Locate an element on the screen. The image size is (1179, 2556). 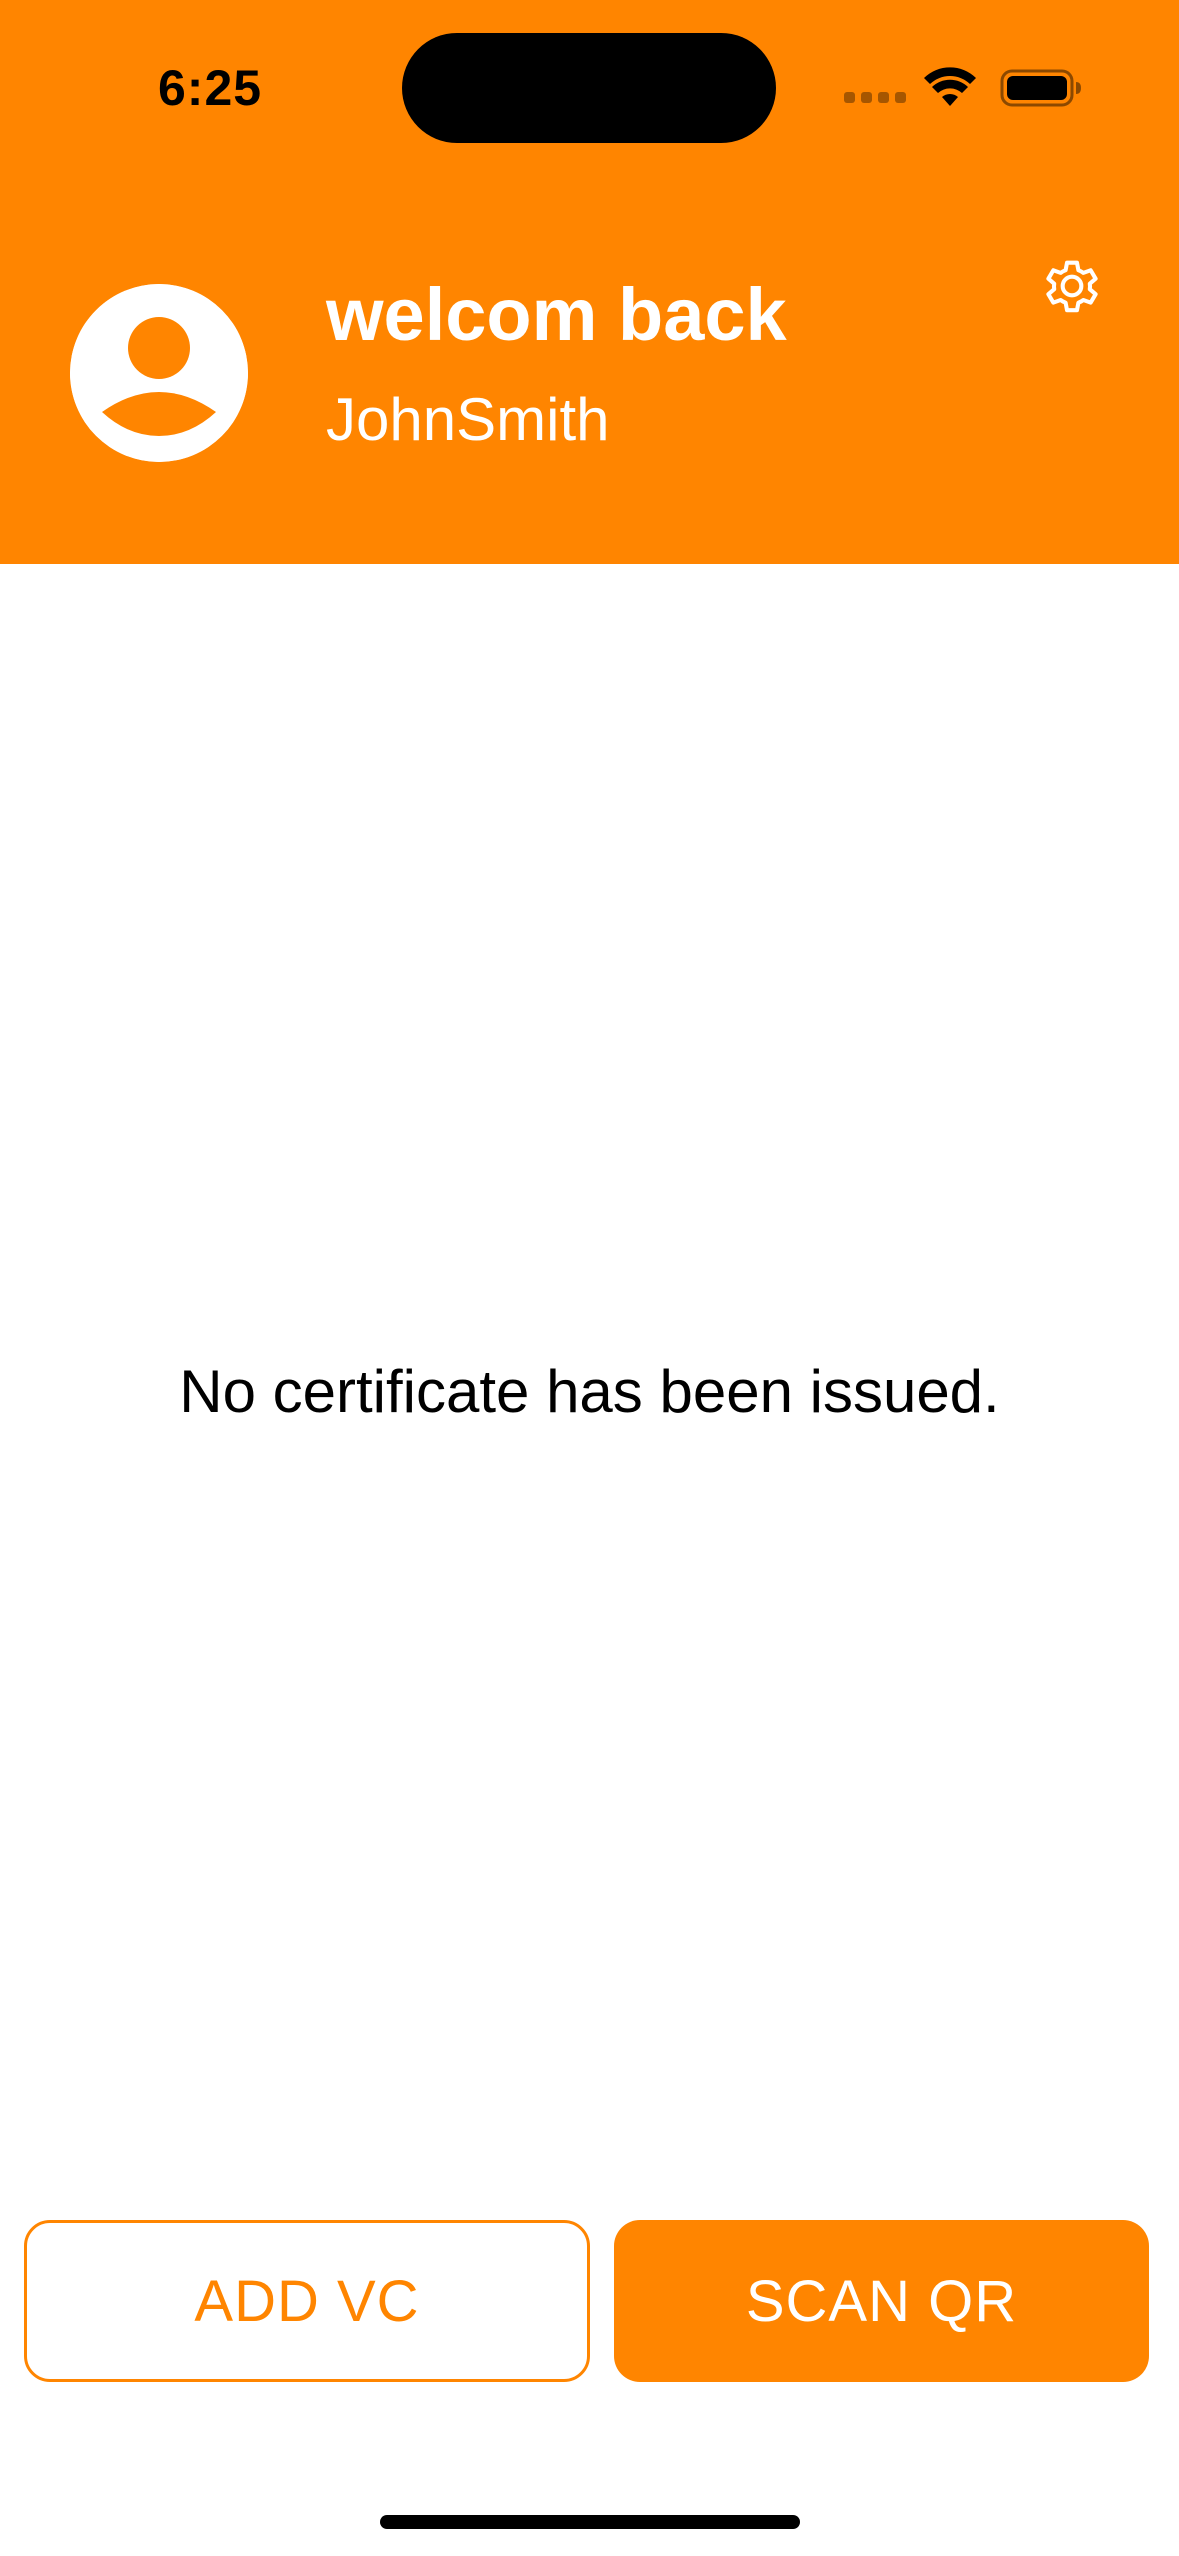
home-indicator is located at coordinates (590, 2522).